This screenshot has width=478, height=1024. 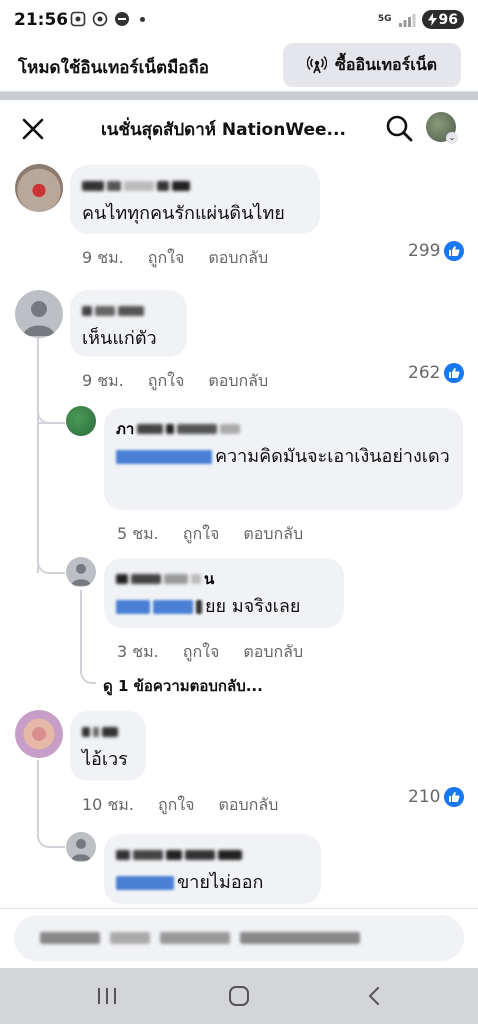 I want to click on battery-indicator: 96, so click(x=442, y=19).